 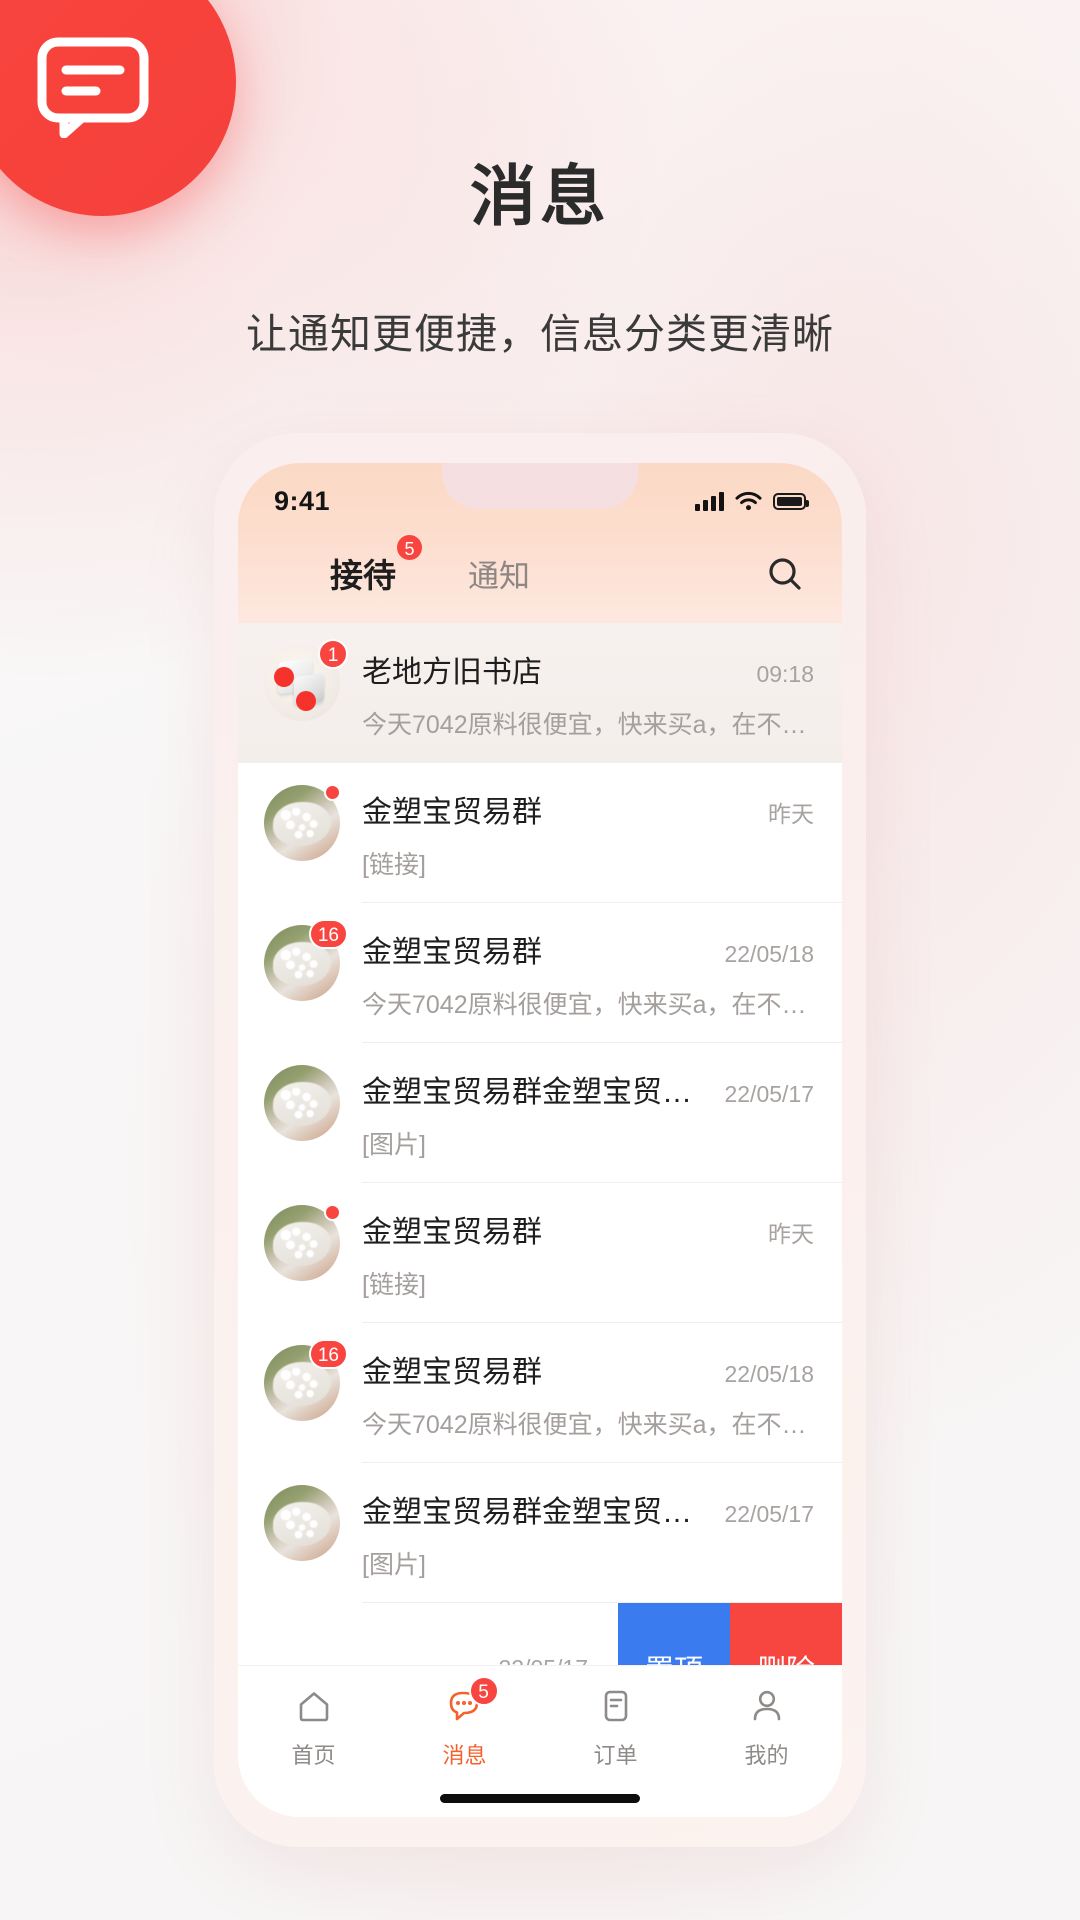 I want to click on tab-group: 接待 5 通知, so click(x=546, y=566).